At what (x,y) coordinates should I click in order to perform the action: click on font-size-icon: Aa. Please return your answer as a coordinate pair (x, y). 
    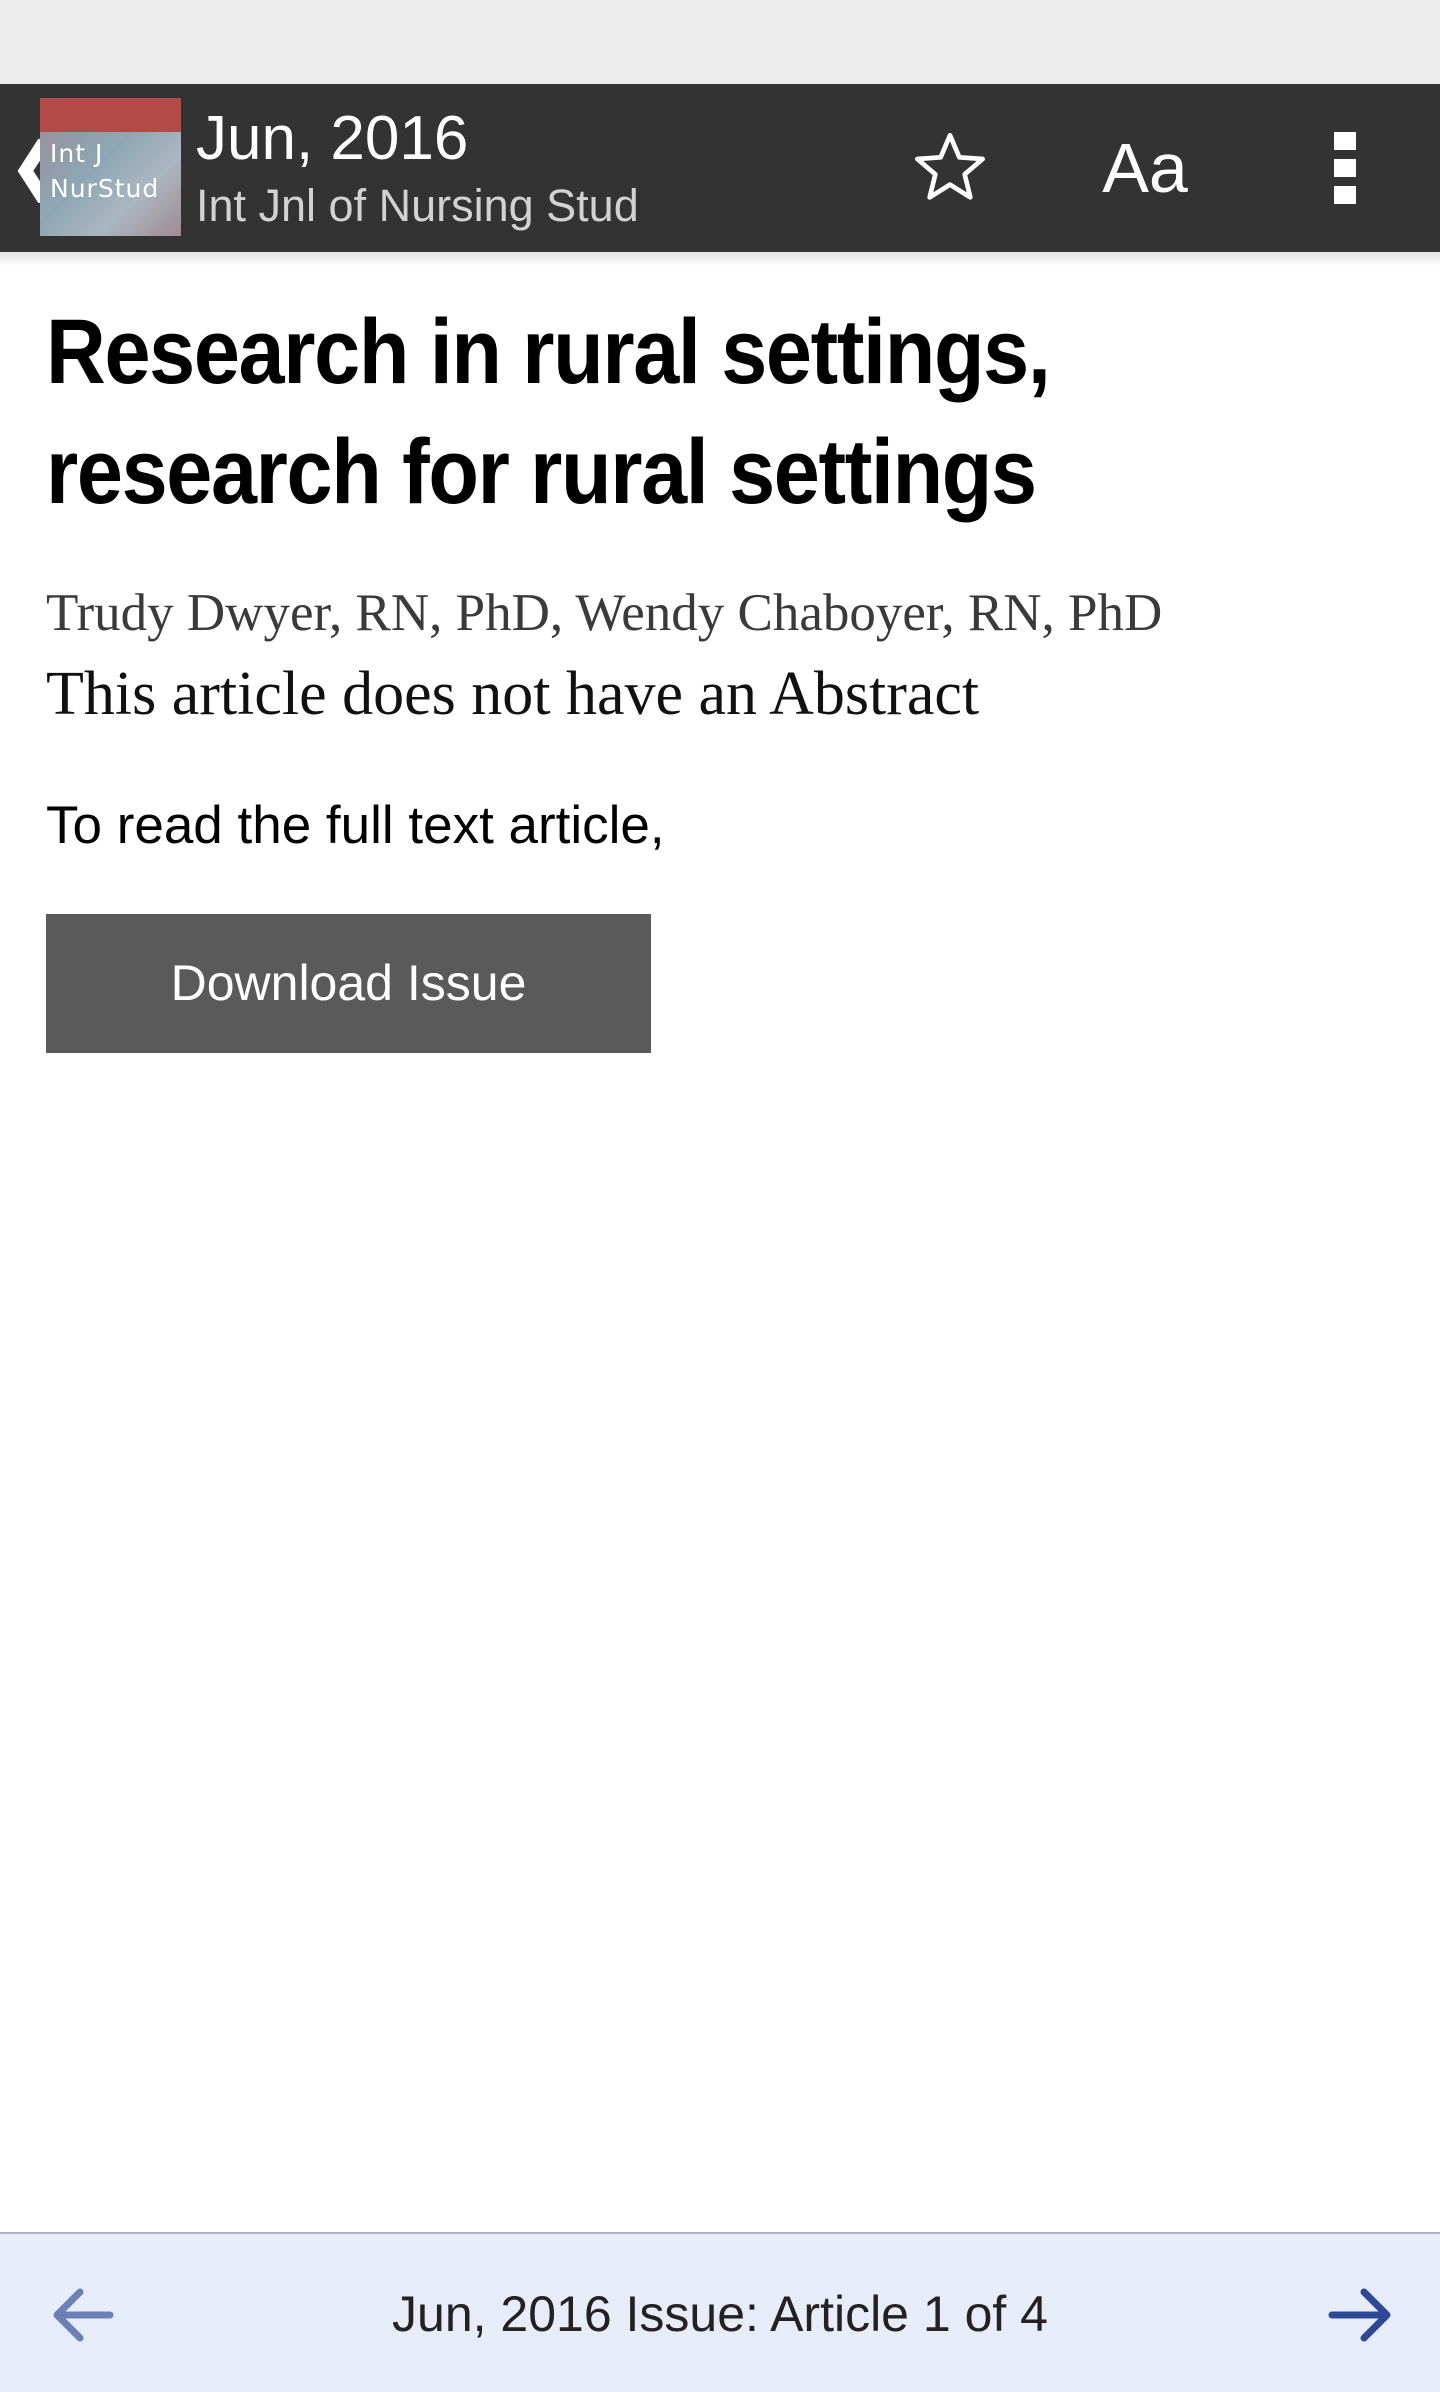
    Looking at the image, I should click on (1145, 168).